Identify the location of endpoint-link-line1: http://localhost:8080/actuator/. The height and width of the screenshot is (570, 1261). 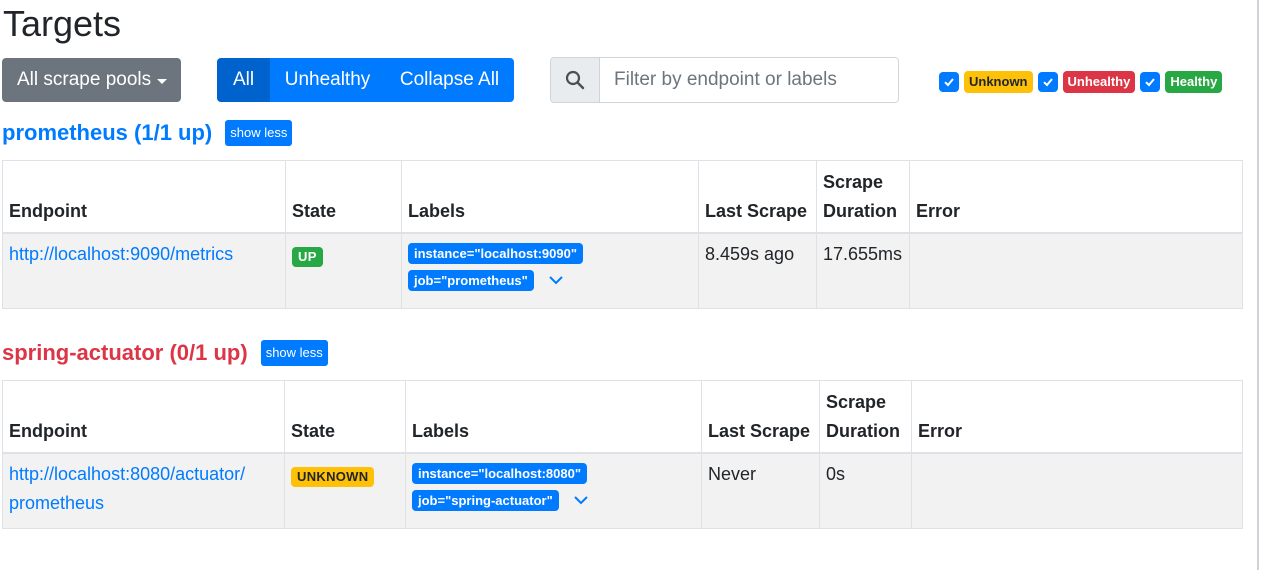
(127, 473).